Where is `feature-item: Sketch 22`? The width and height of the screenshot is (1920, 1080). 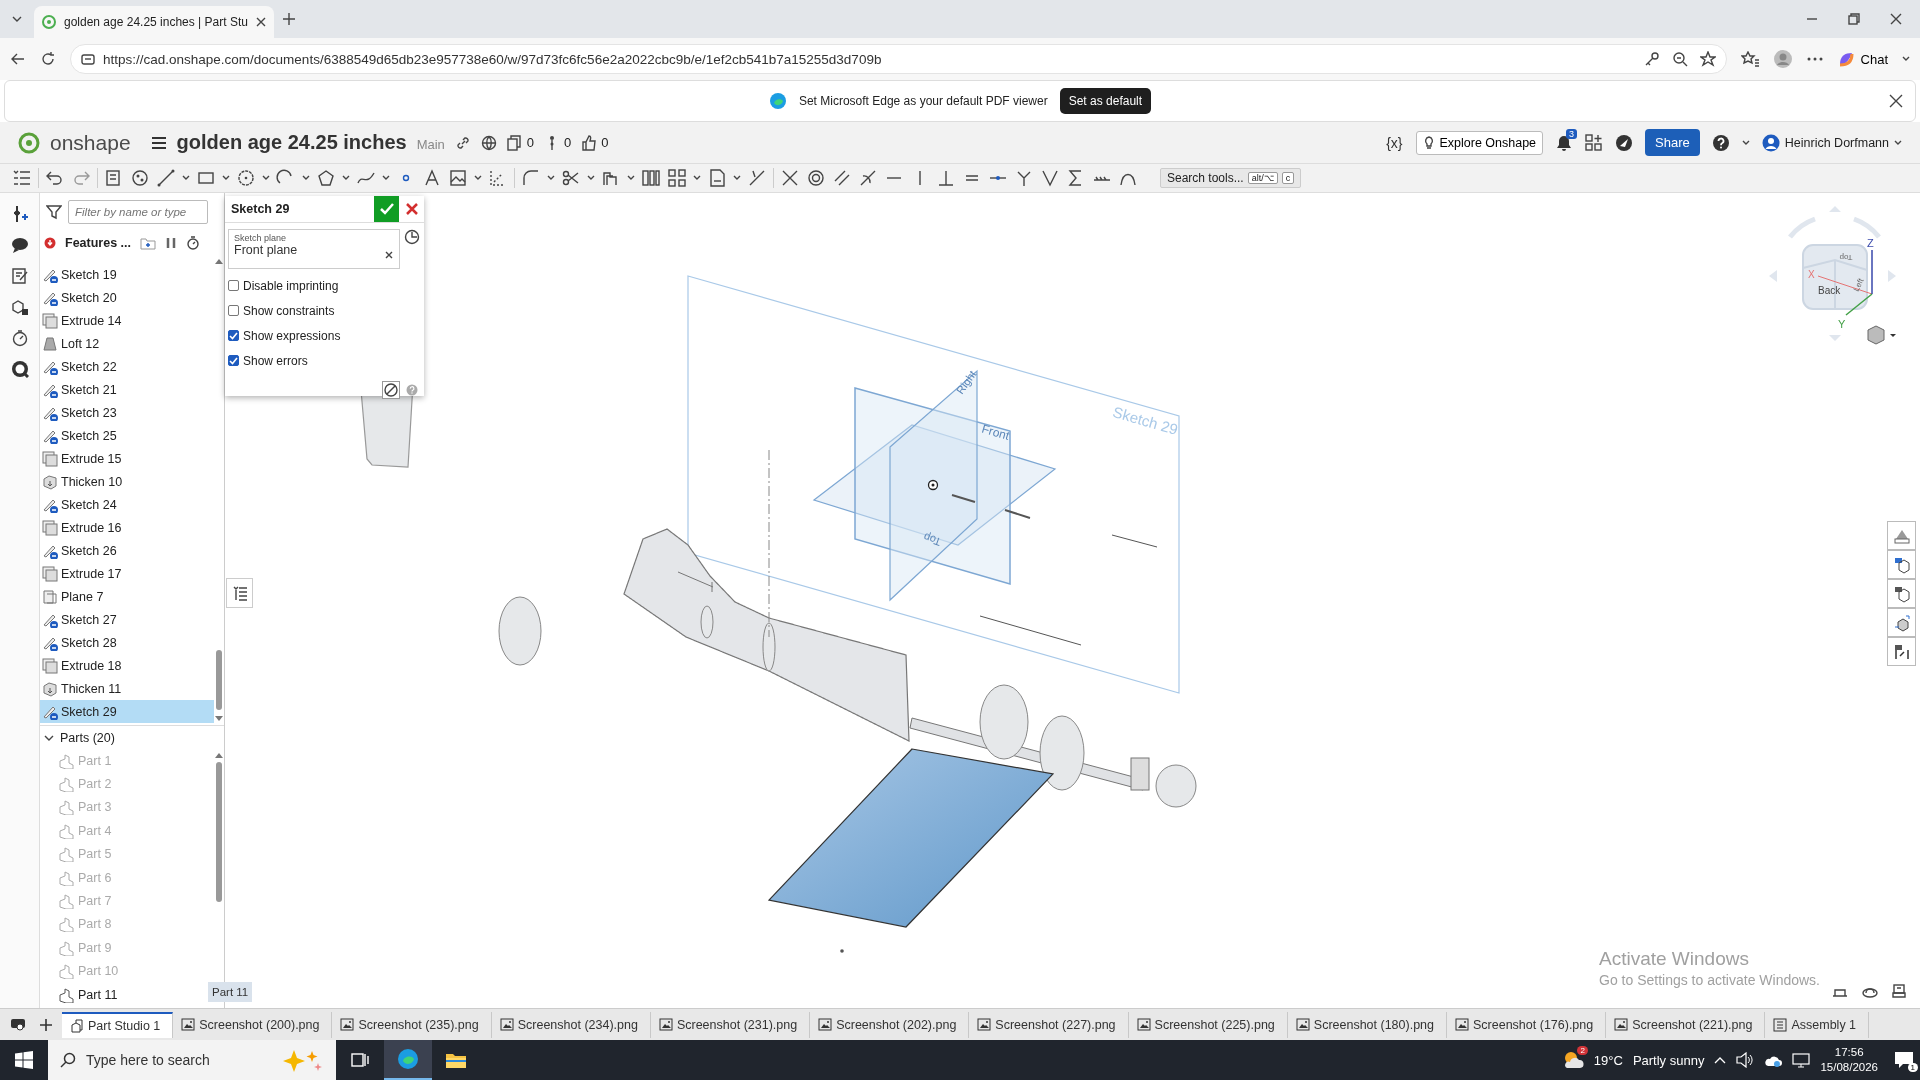 feature-item: Sketch 22 is located at coordinates (127, 366).